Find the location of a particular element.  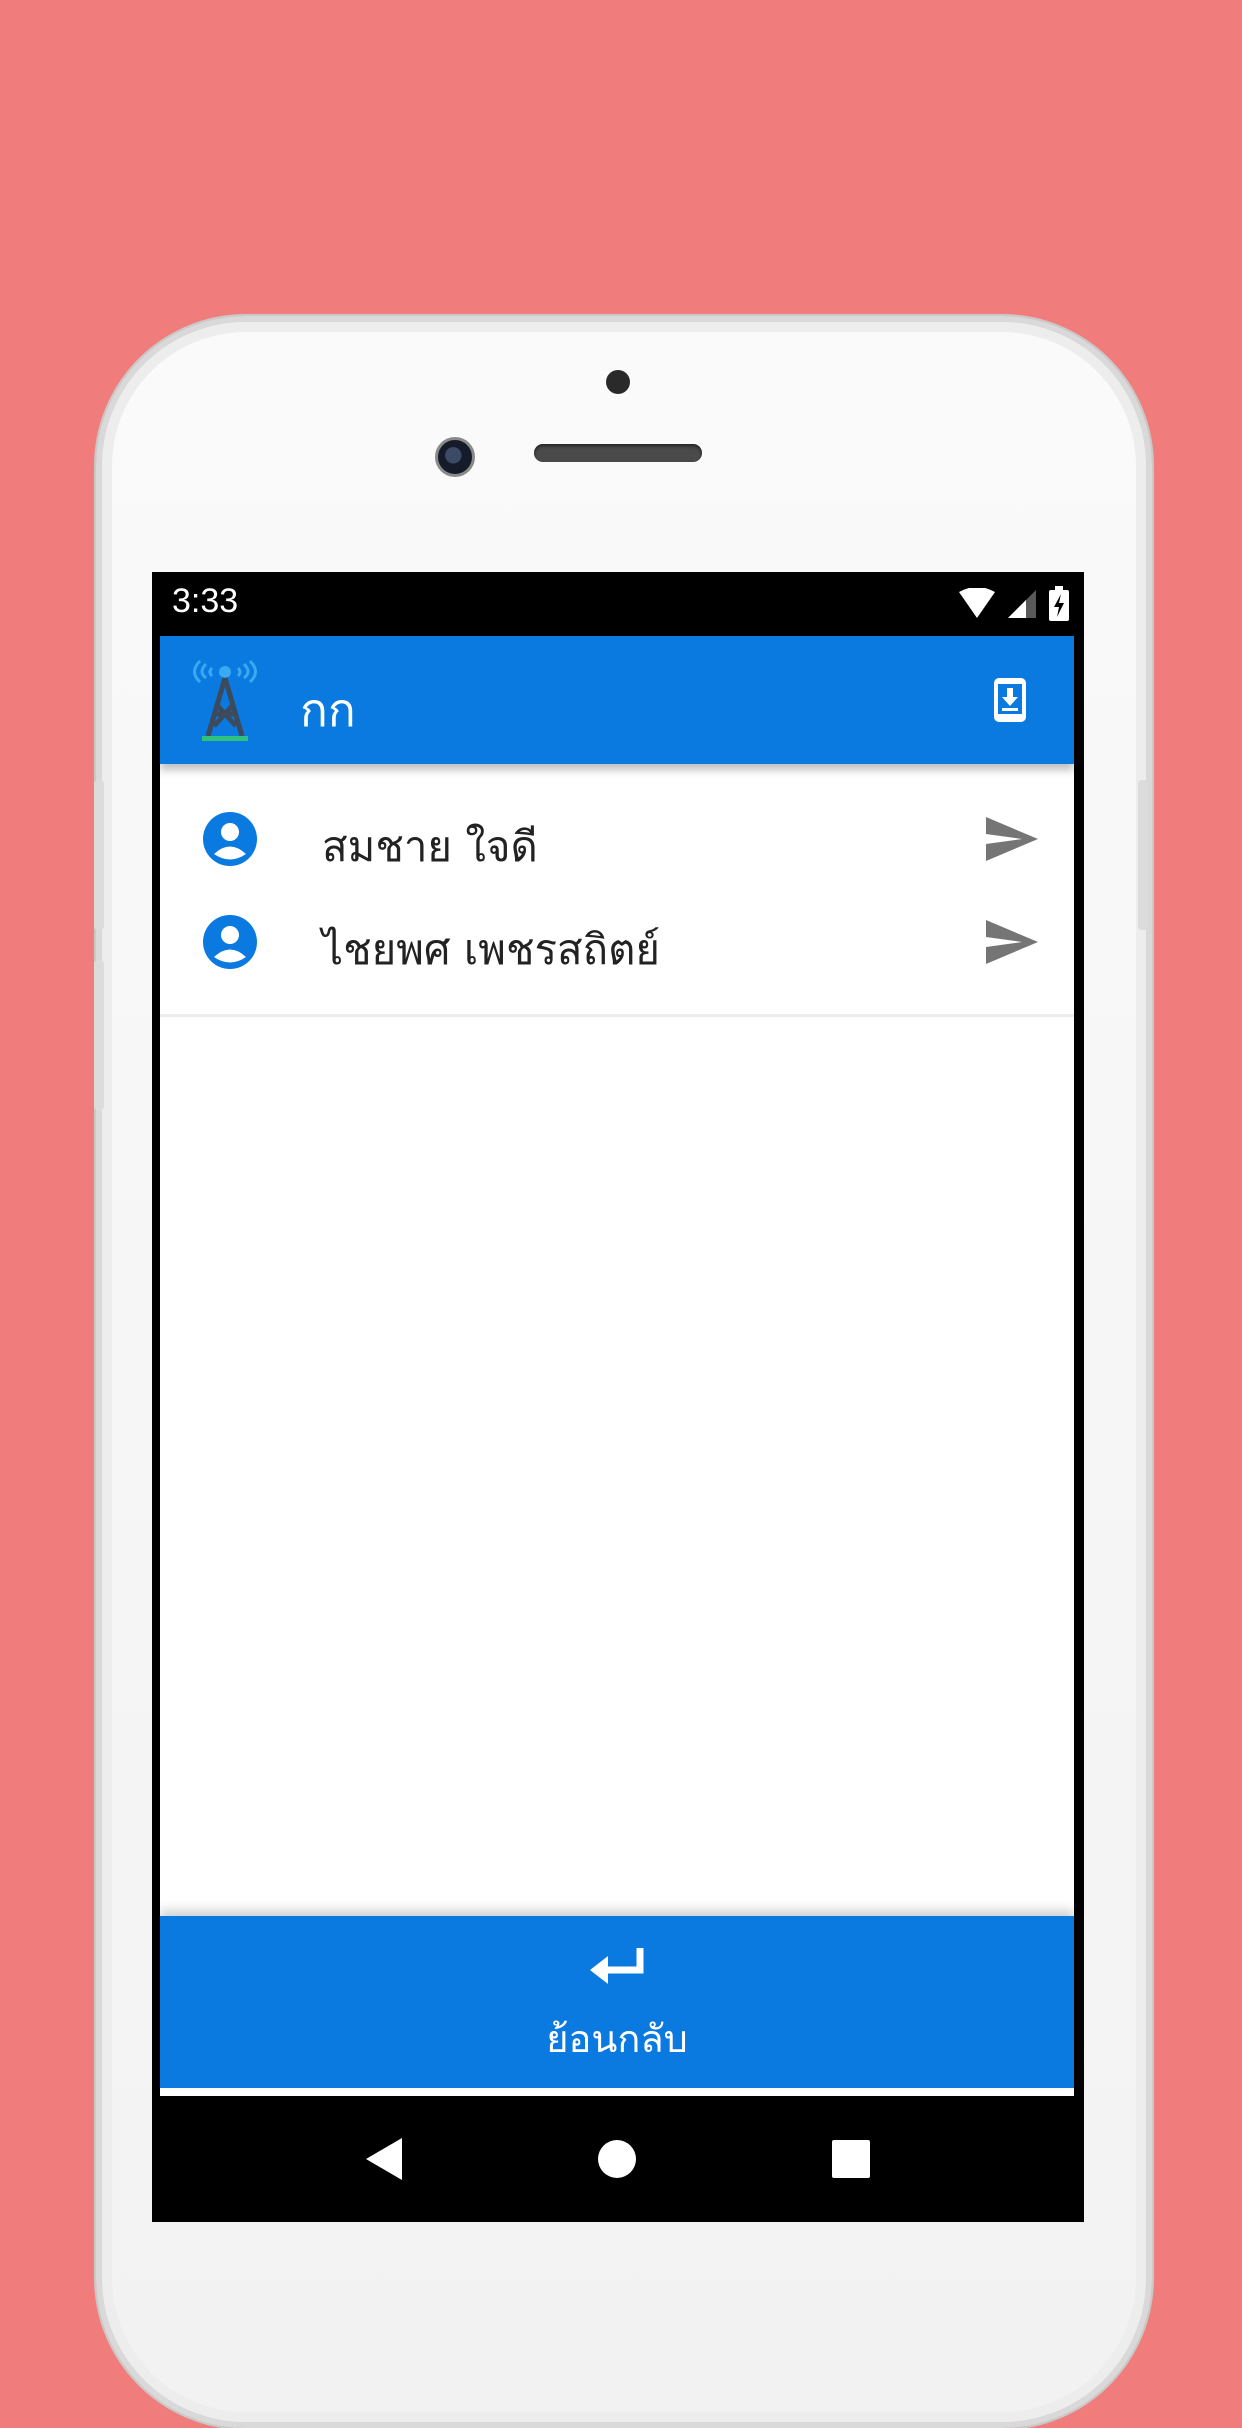

power-button is located at coordinates (1143, 855).